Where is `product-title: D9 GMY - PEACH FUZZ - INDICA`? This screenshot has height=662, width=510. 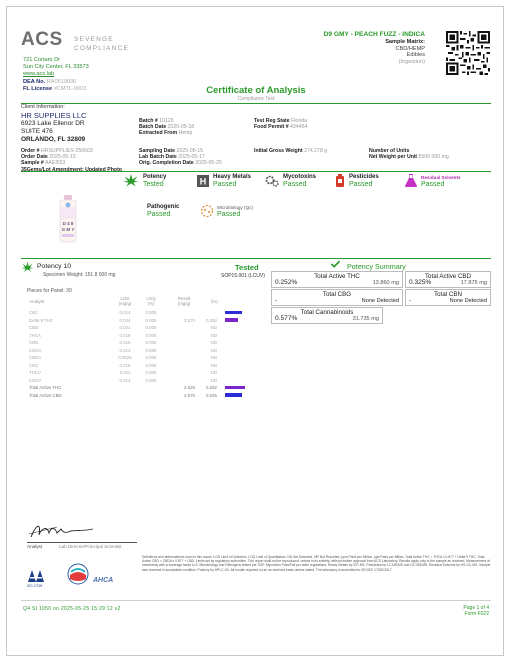
product-title: D9 GMY - PEACH FUZZ - INDICA is located at coordinates (374, 34).